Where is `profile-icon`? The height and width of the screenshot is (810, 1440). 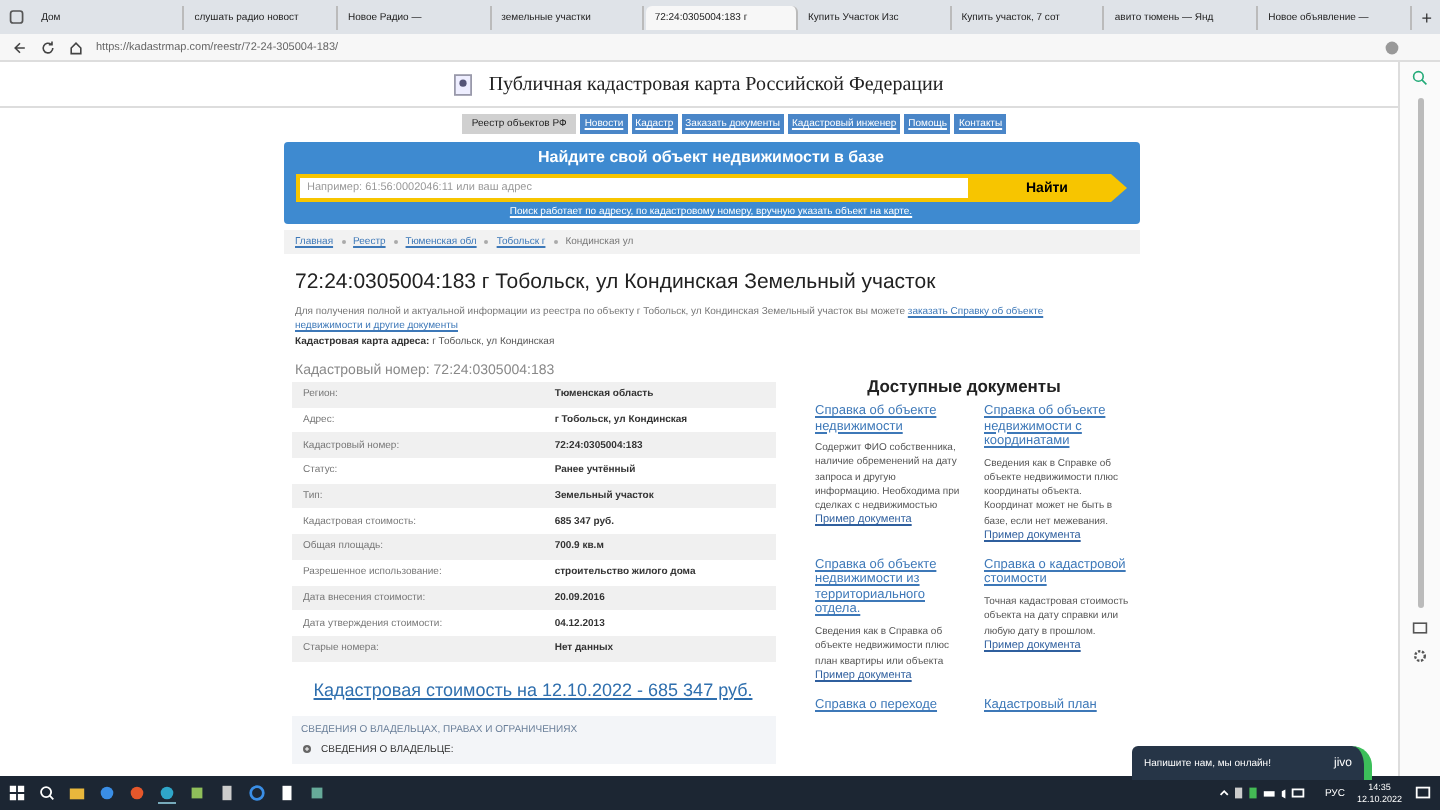
profile-icon is located at coordinates (1392, 47).